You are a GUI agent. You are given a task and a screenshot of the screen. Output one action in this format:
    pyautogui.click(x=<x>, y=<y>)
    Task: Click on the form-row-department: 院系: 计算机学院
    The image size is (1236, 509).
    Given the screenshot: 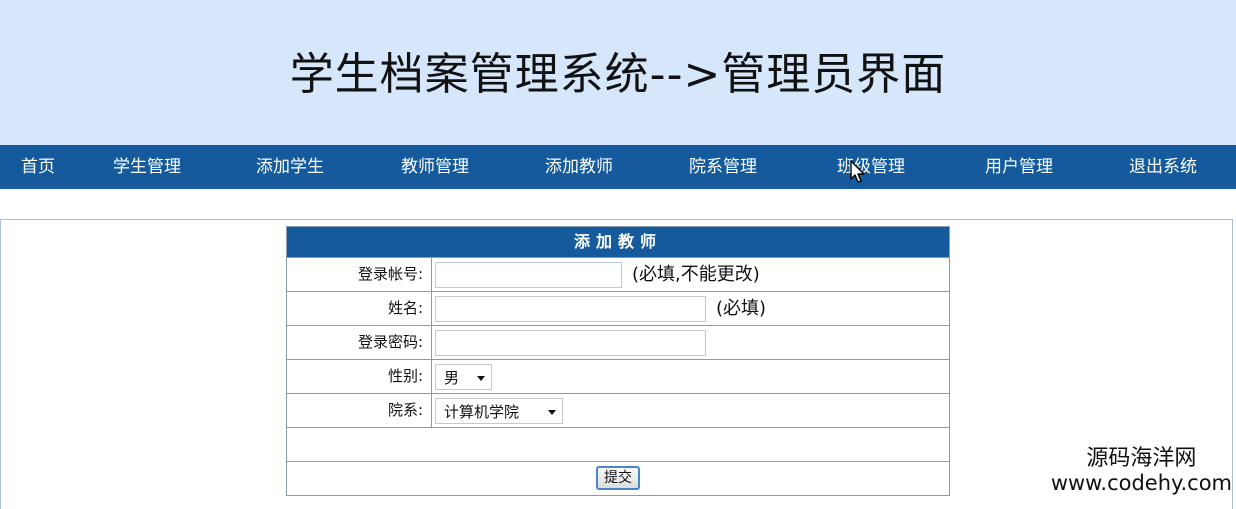 What is the action you would take?
    pyautogui.click(x=618, y=410)
    